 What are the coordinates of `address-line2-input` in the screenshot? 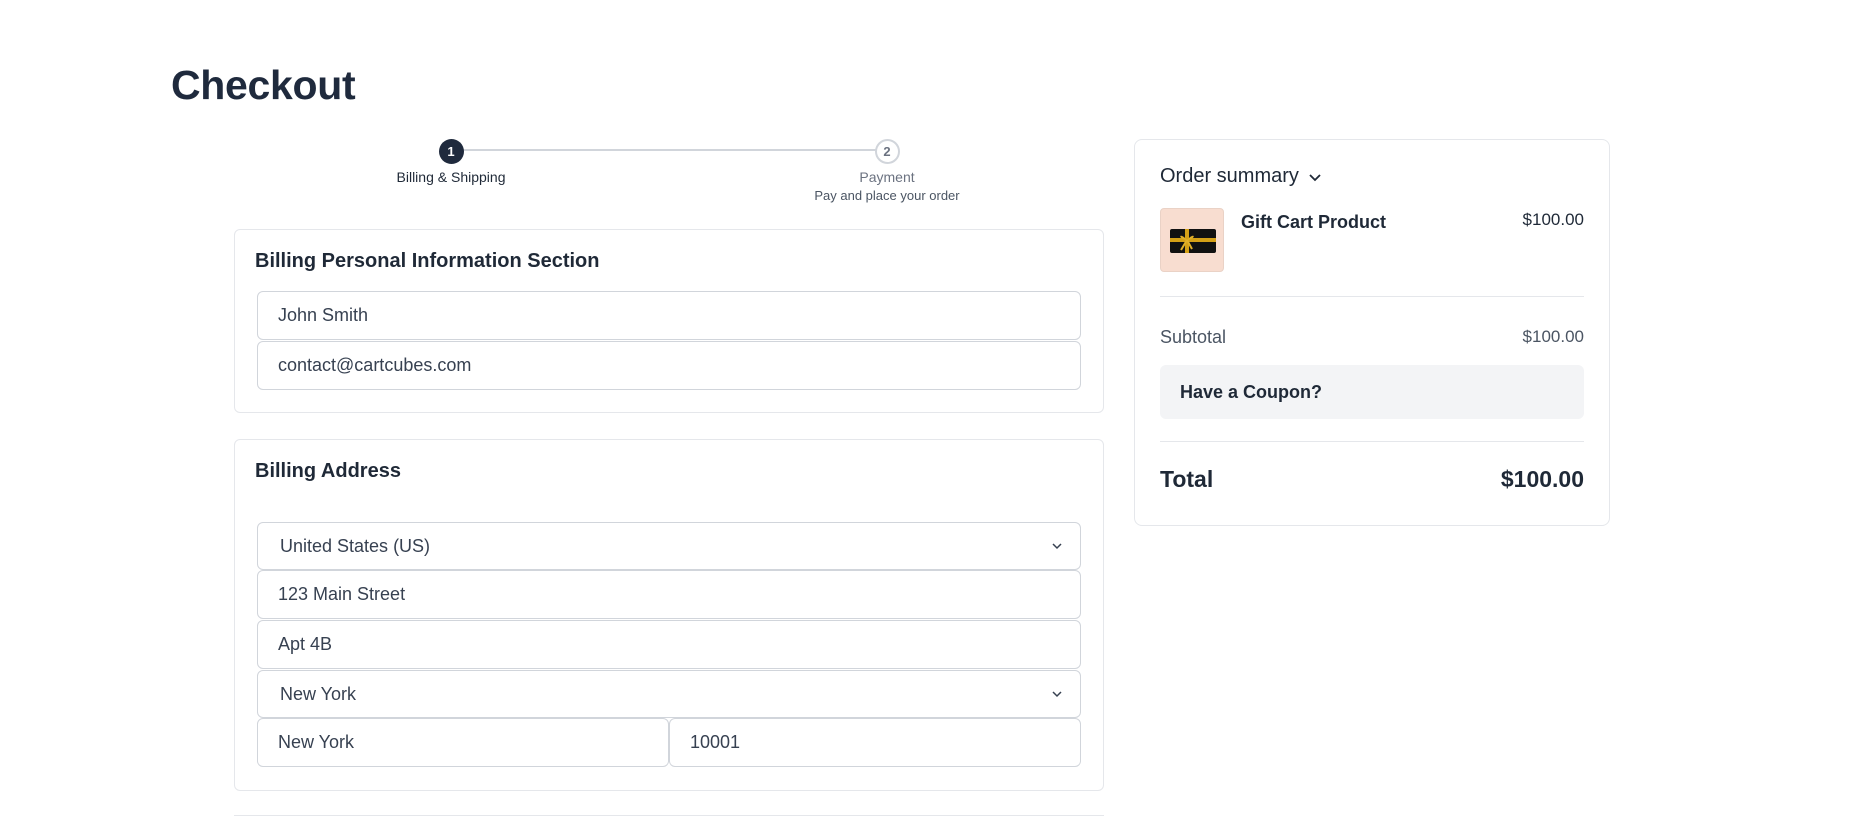 It's located at (669, 644).